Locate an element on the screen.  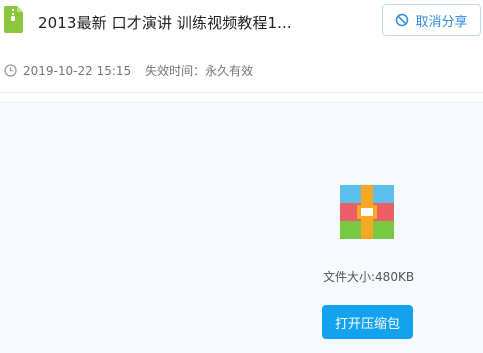
cancel-share-button: 取消分享 is located at coordinates (431, 20).